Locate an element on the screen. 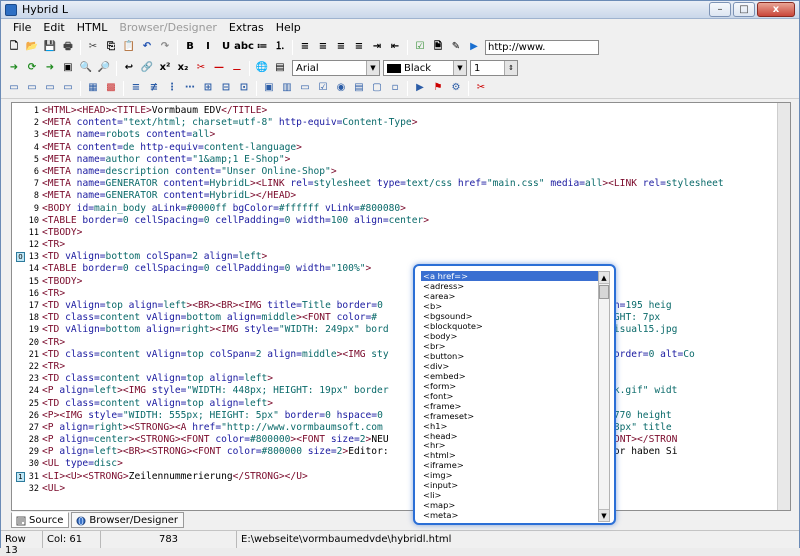  refresh-icon: ⟳ is located at coordinates (32, 68).